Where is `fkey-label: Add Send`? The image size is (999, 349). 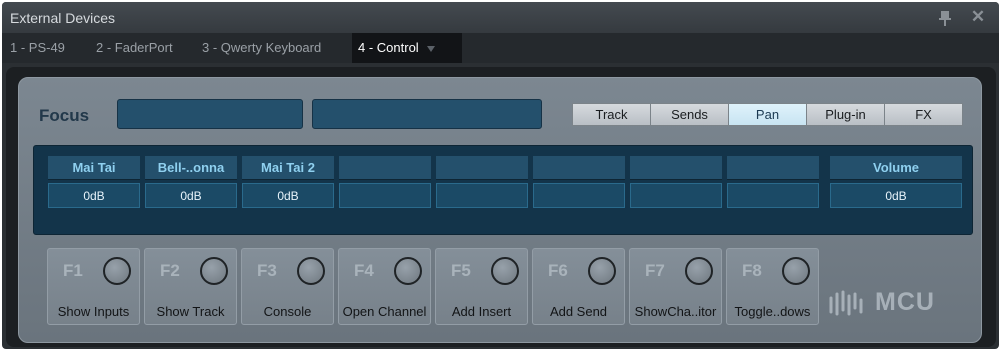 fkey-label: Add Send is located at coordinates (578, 311).